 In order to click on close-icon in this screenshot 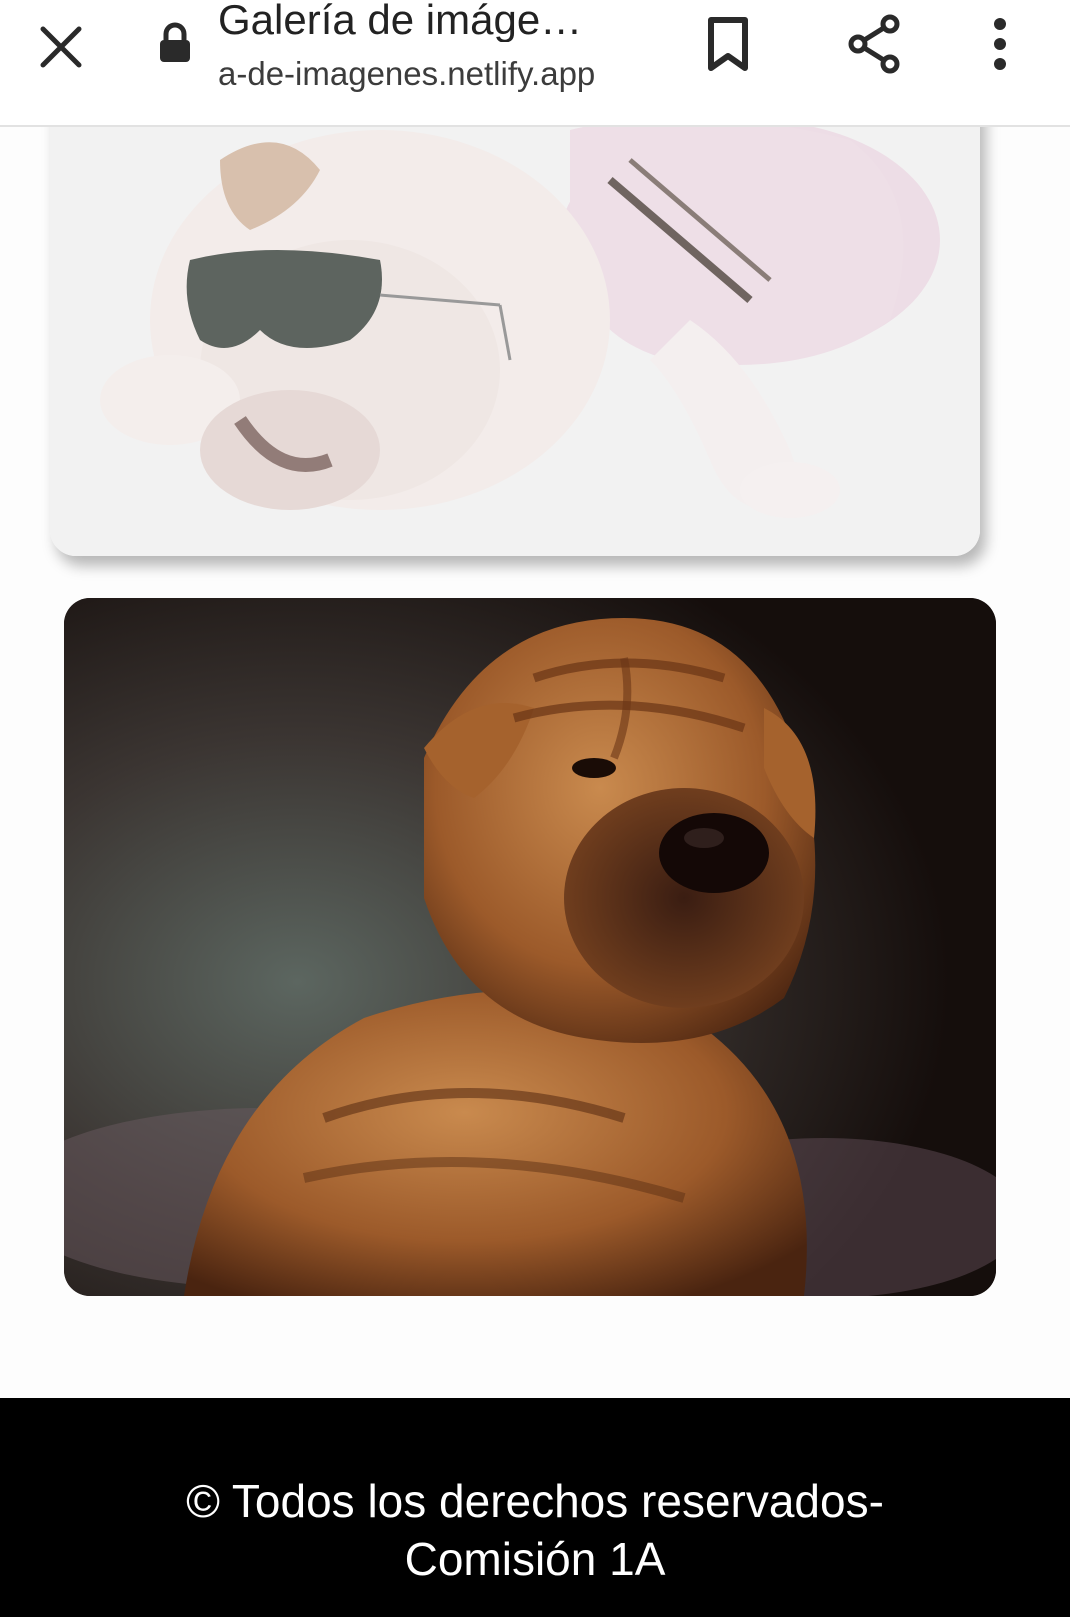, I will do `click(61, 47)`.